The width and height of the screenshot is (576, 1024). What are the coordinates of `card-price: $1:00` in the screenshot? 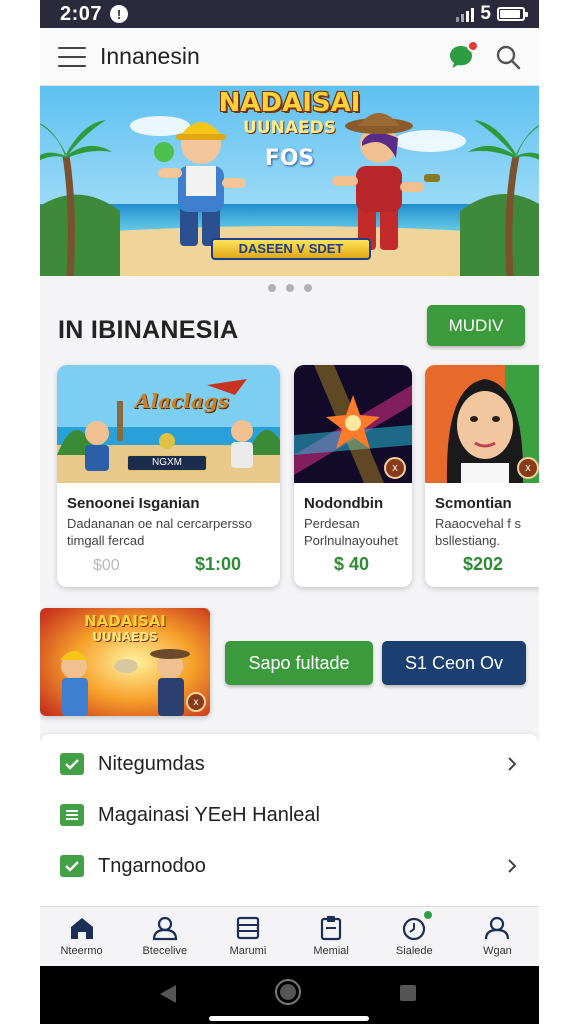 It's located at (218, 564).